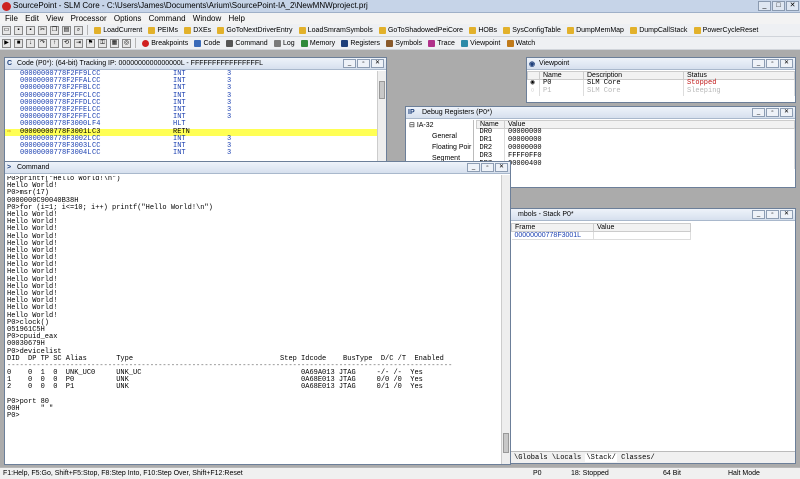 Image resolution: width=800 pixels, height=479 pixels. Describe the element at coordinates (533, 91) in the screenshot. I see `radio-icon: ○` at that location.